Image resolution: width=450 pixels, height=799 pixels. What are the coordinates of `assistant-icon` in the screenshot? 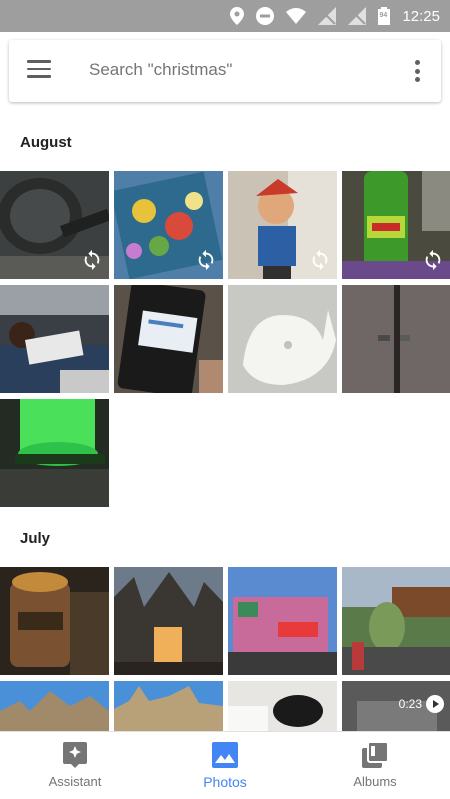 It's located at (75, 755).